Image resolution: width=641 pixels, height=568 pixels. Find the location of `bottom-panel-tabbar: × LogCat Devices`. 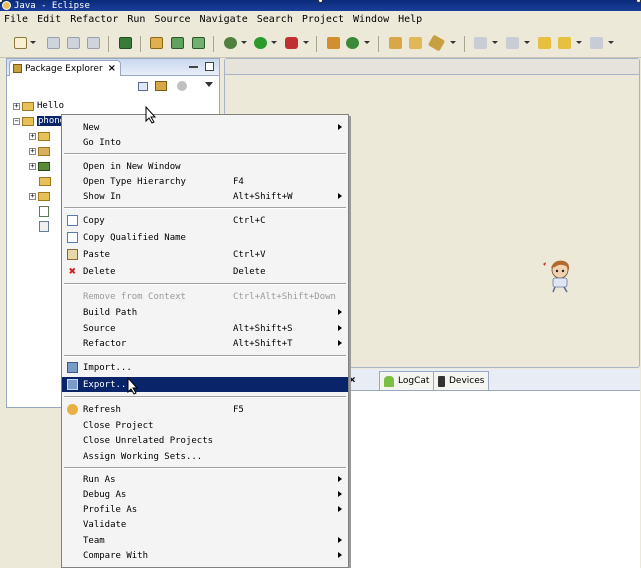

bottom-panel-tabbar: × LogCat Devices is located at coordinates (493, 380).